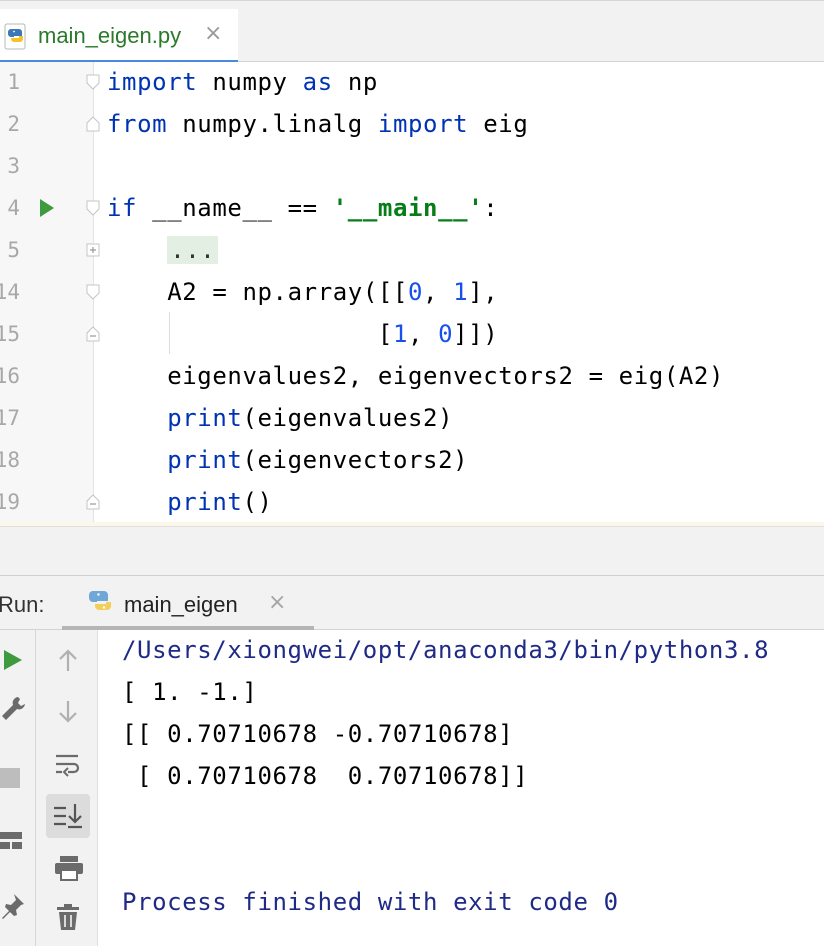 The width and height of the screenshot is (824, 946). Describe the element at coordinates (355, 82) in the screenshot. I see `code-token: np` at that location.